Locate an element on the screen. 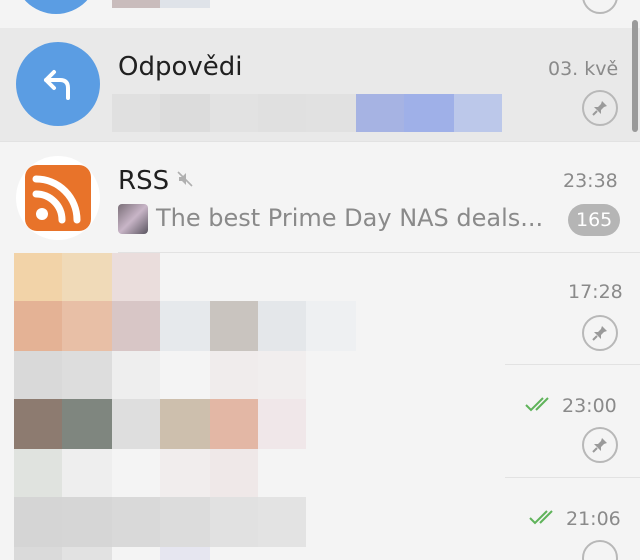 This screenshot has height=560, width=640. chat-row-partial is located at coordinates (320, 14).